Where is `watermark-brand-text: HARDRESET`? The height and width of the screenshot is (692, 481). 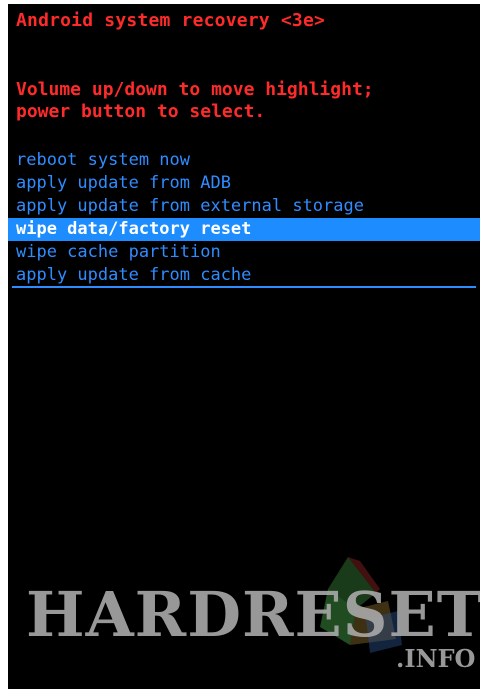 watermark-brand-text: HARDRESET is located at coordinates (253, 614).